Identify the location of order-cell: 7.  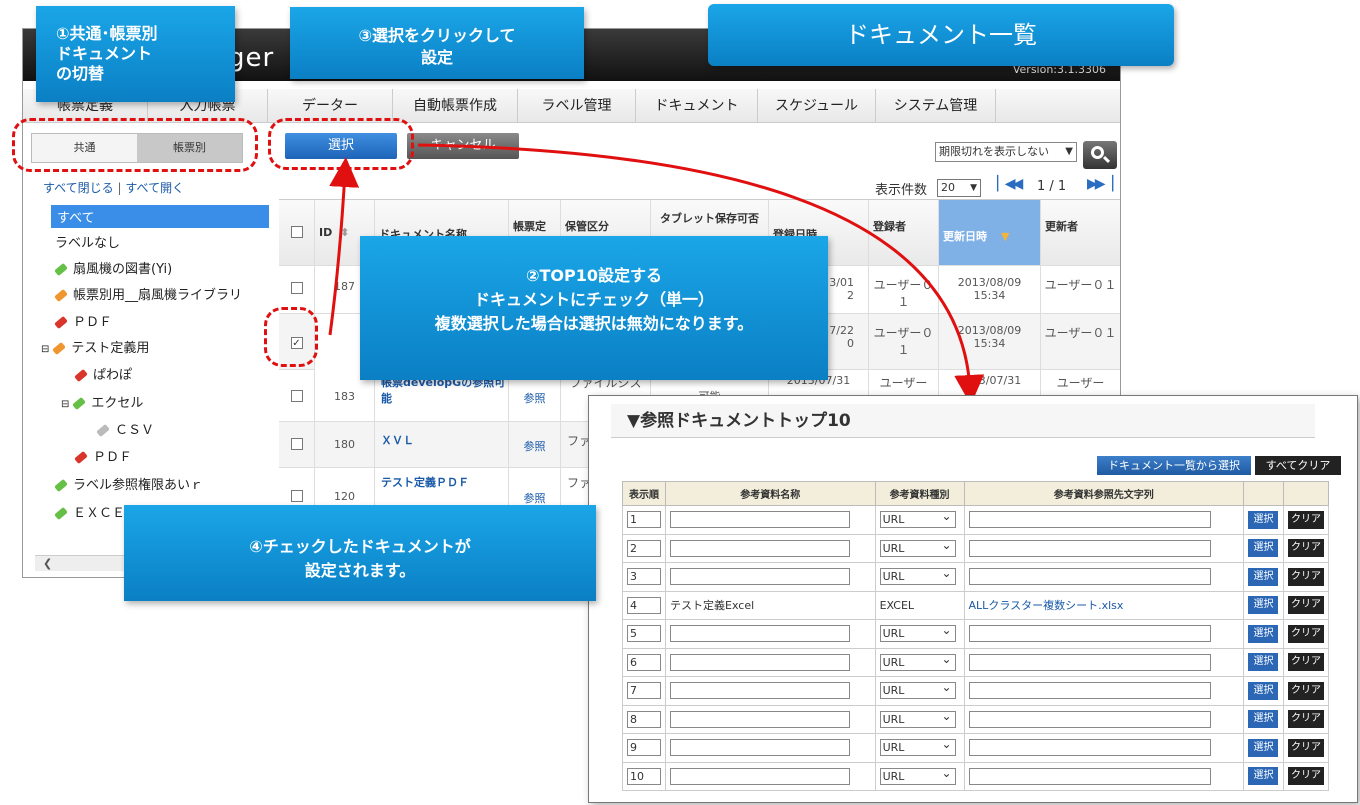
(644, 691).